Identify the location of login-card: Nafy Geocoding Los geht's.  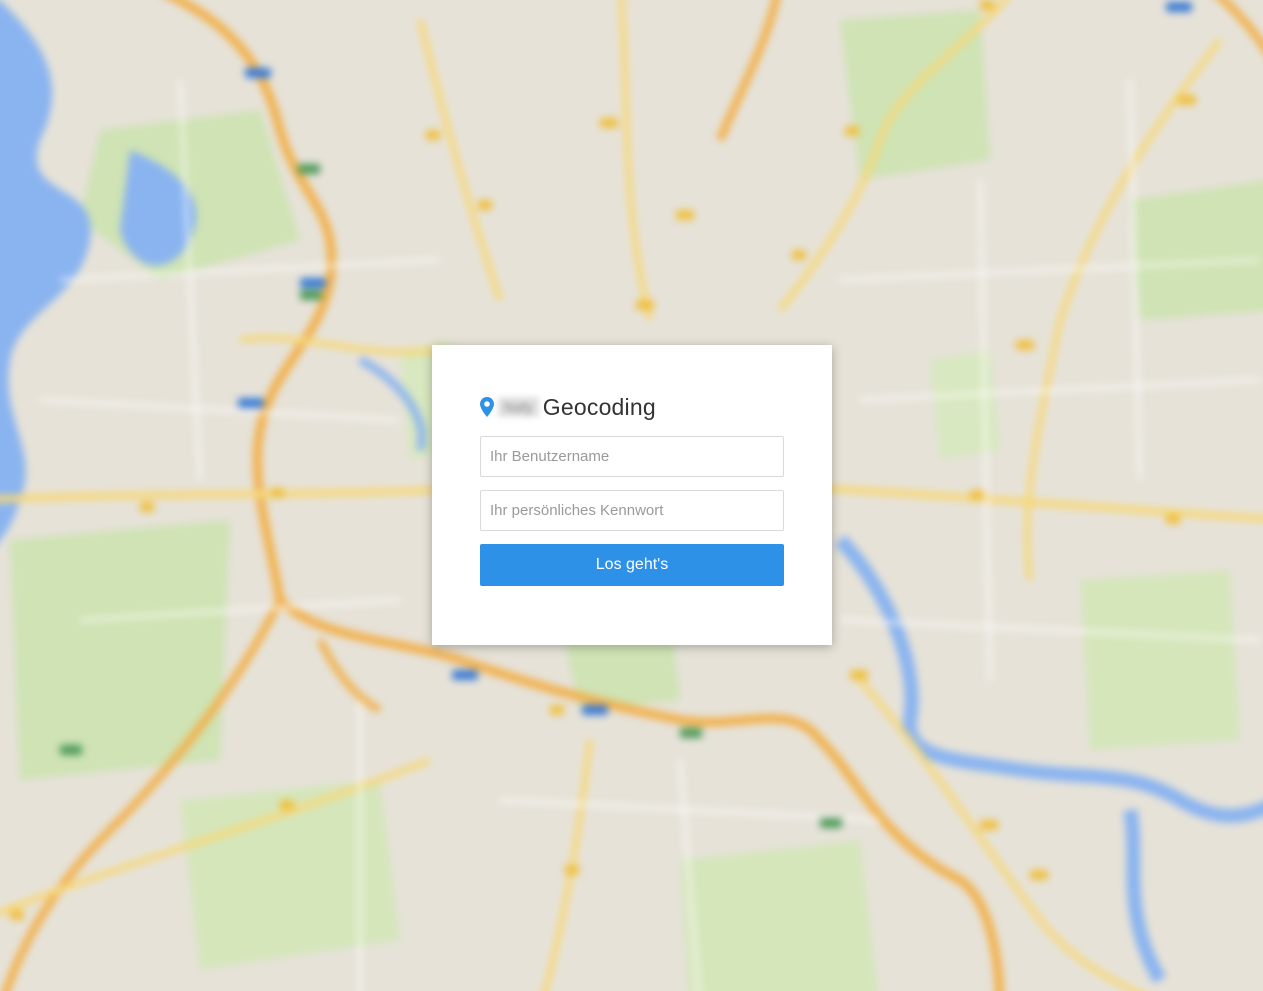
(632, 495).